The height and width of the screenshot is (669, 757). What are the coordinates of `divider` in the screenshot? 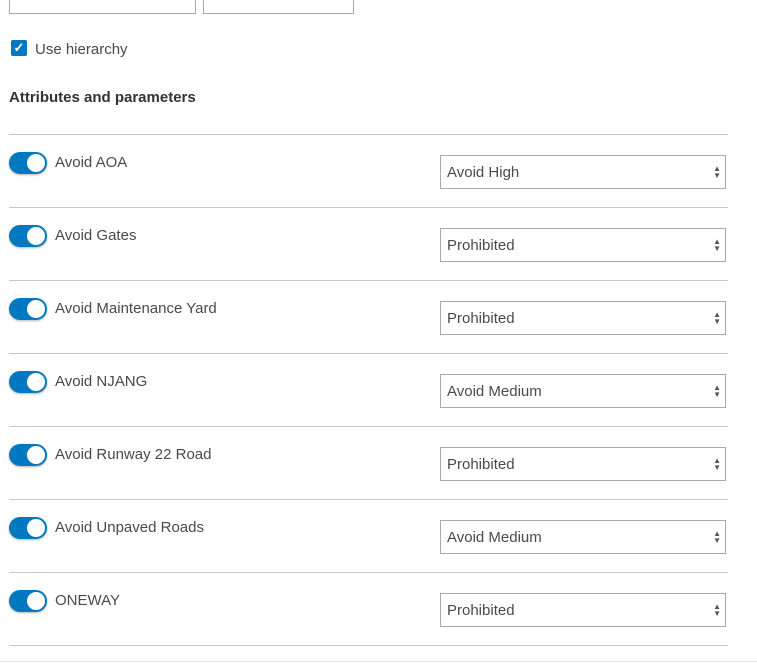 It's located at (368, 645).